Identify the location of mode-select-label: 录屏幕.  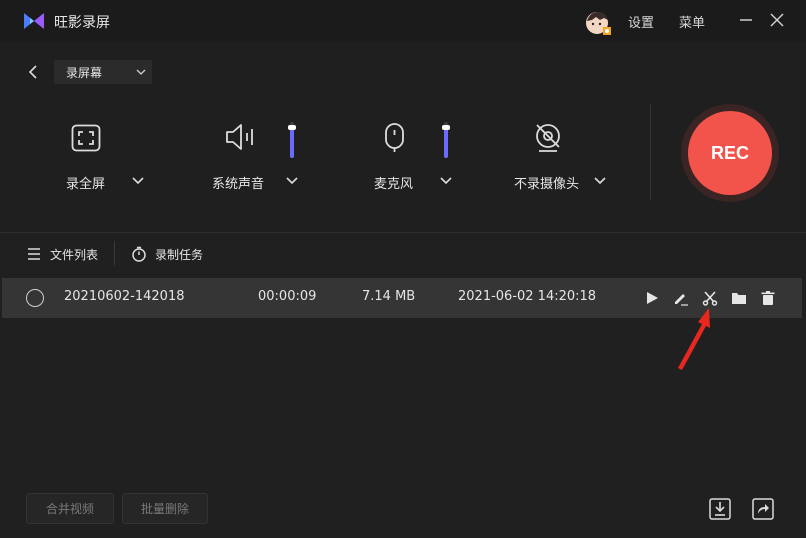
(84, 73).